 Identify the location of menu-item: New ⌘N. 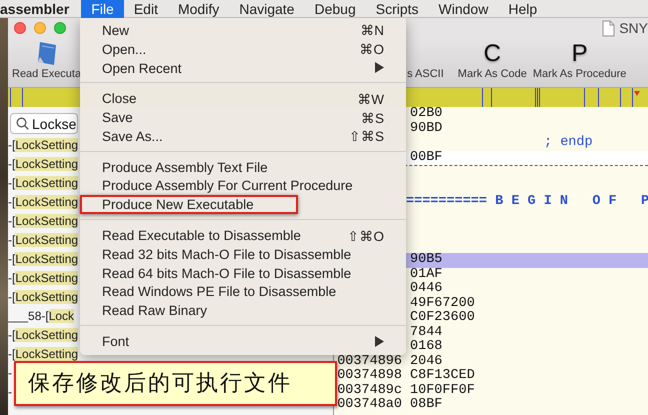
(243, 30).